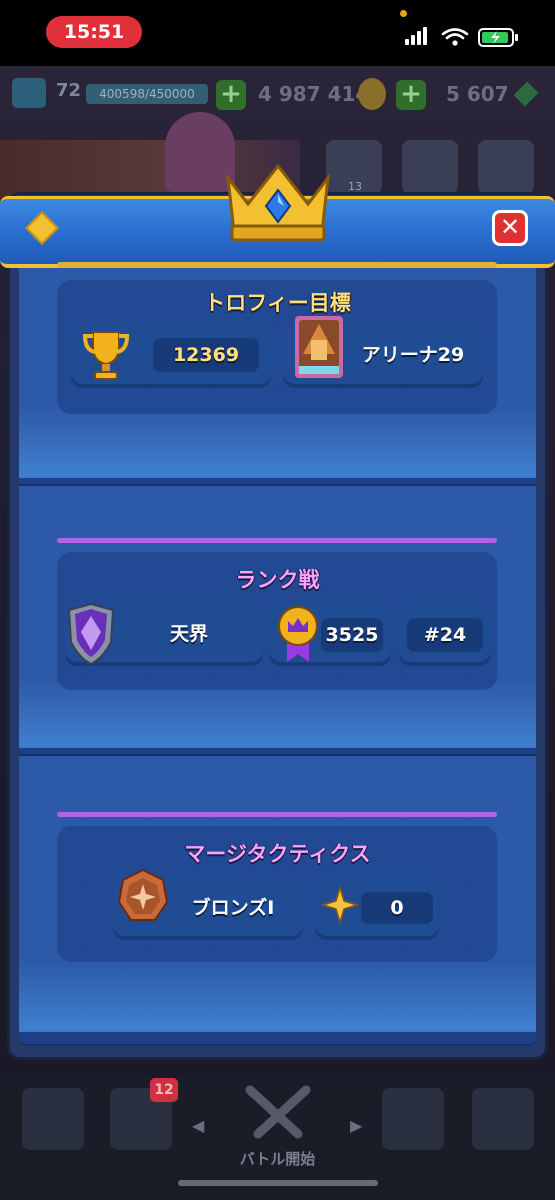 Image resolution: width=555 pixels, height=1200 pixels. What do you see at coordinates (147, 94) in the screenshot?
I see `xp-bar: 400598/450000` at bounding box center [147, 94].